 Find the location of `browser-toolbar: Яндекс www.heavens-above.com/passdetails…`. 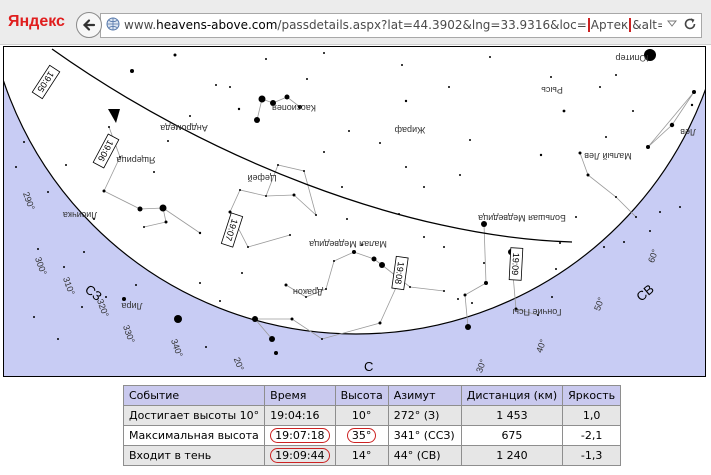

browser-toolbar: Яндекс www.heavens-above.com/passdetails… is located at coordinates (355, 22).